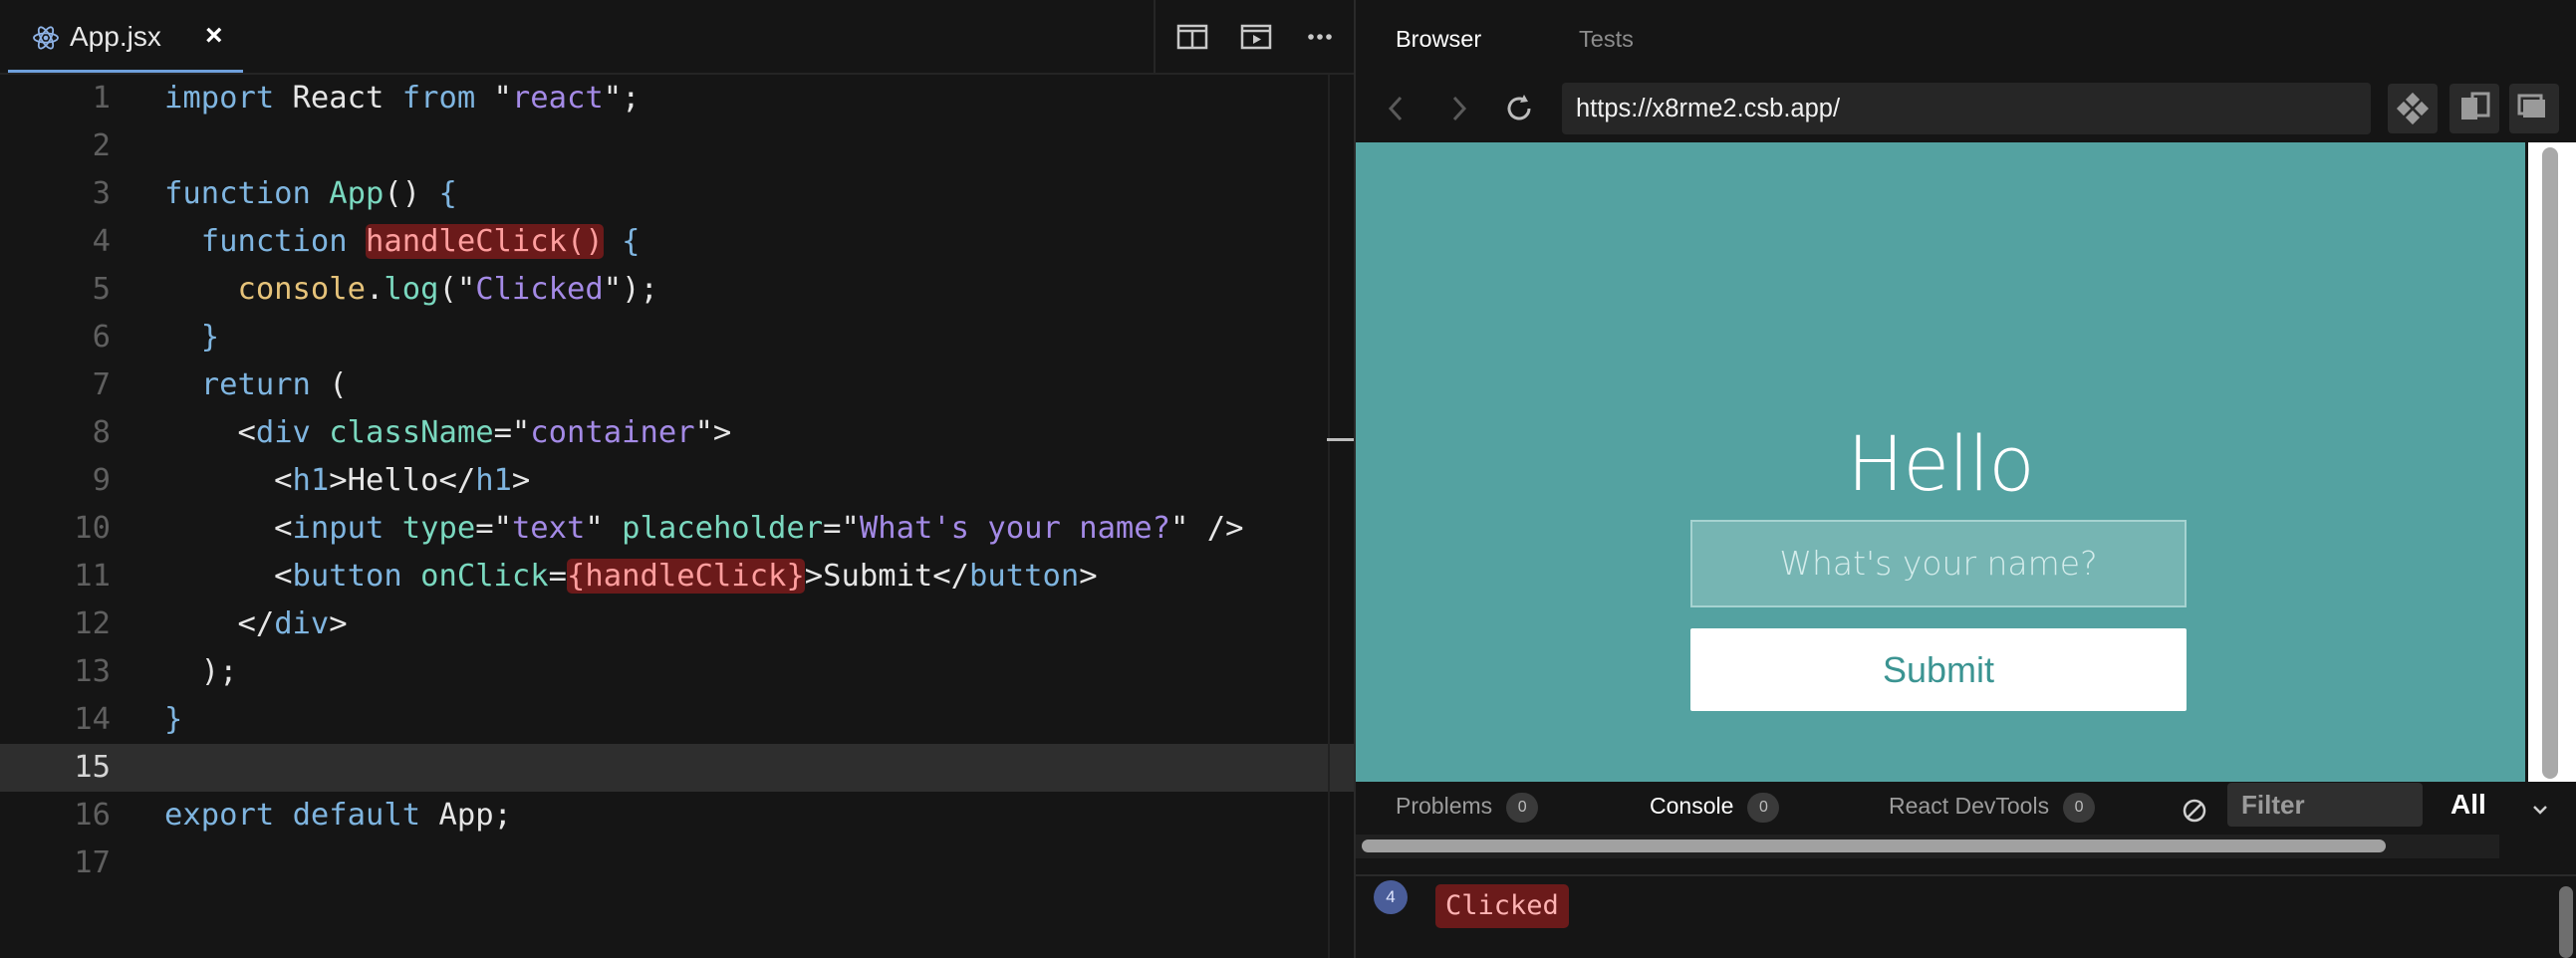 The width and height of the screenshot is (2576, 958). Describe the element at coordinates (101, 480) in the screenshot. I see `line-number: 9` at that location.